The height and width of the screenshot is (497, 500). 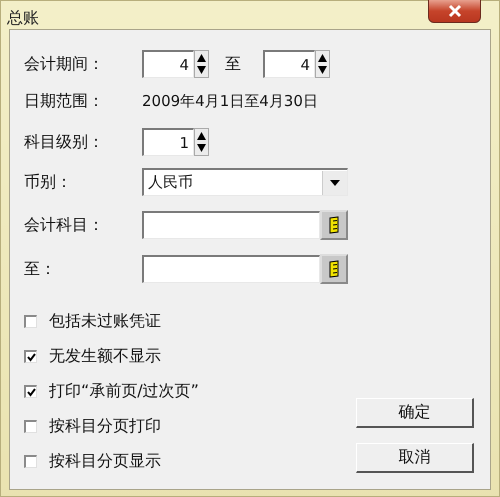 What do you see at coordinates (233, 64) in the screenshot?
I see `separator-text: 至` at bounding box center [233, 64].